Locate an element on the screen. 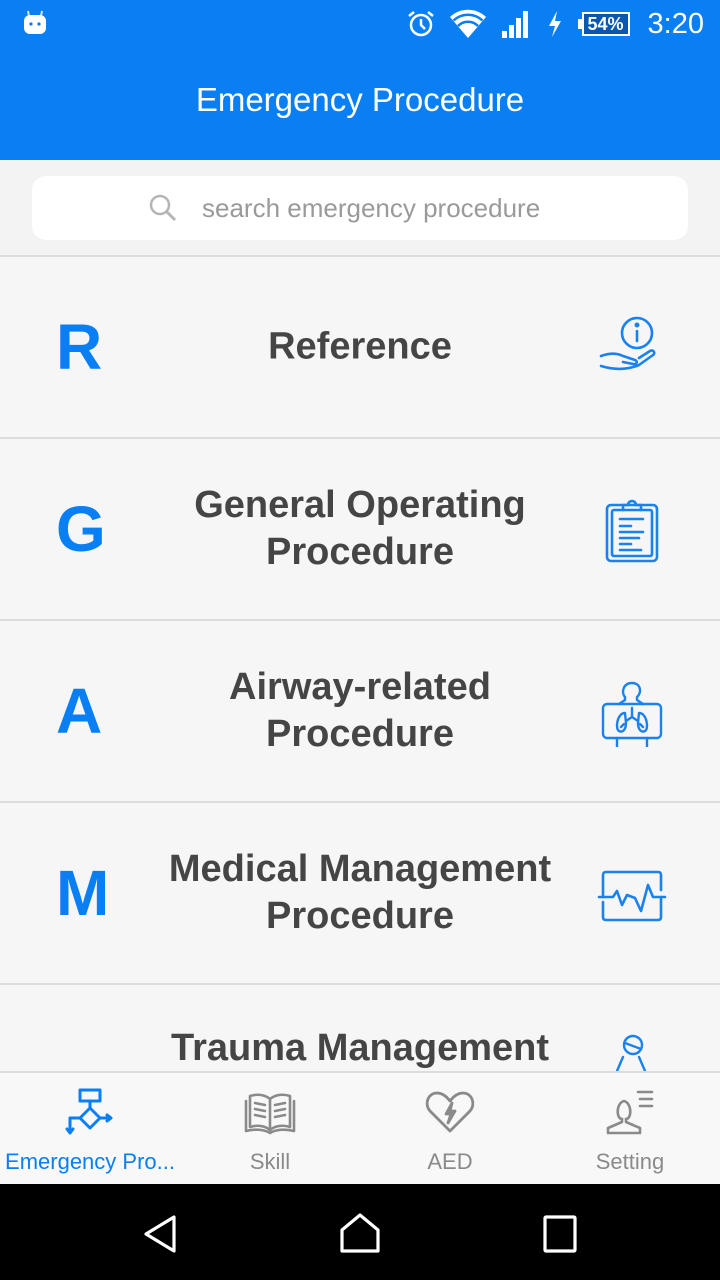 The height and width of the screenshot is (1280, 720). cellular-signal-icon is located at coordinates (514, 24).